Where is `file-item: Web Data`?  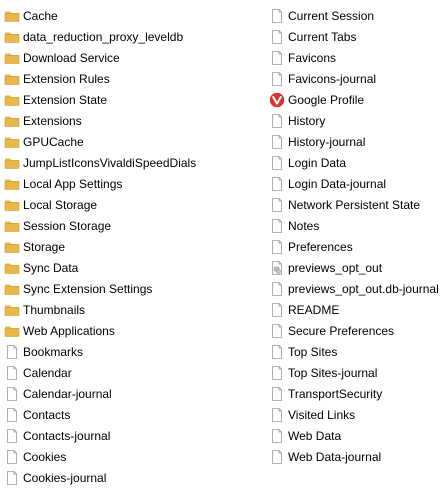
file-item: Web Data is located at coordinates (358, 435).